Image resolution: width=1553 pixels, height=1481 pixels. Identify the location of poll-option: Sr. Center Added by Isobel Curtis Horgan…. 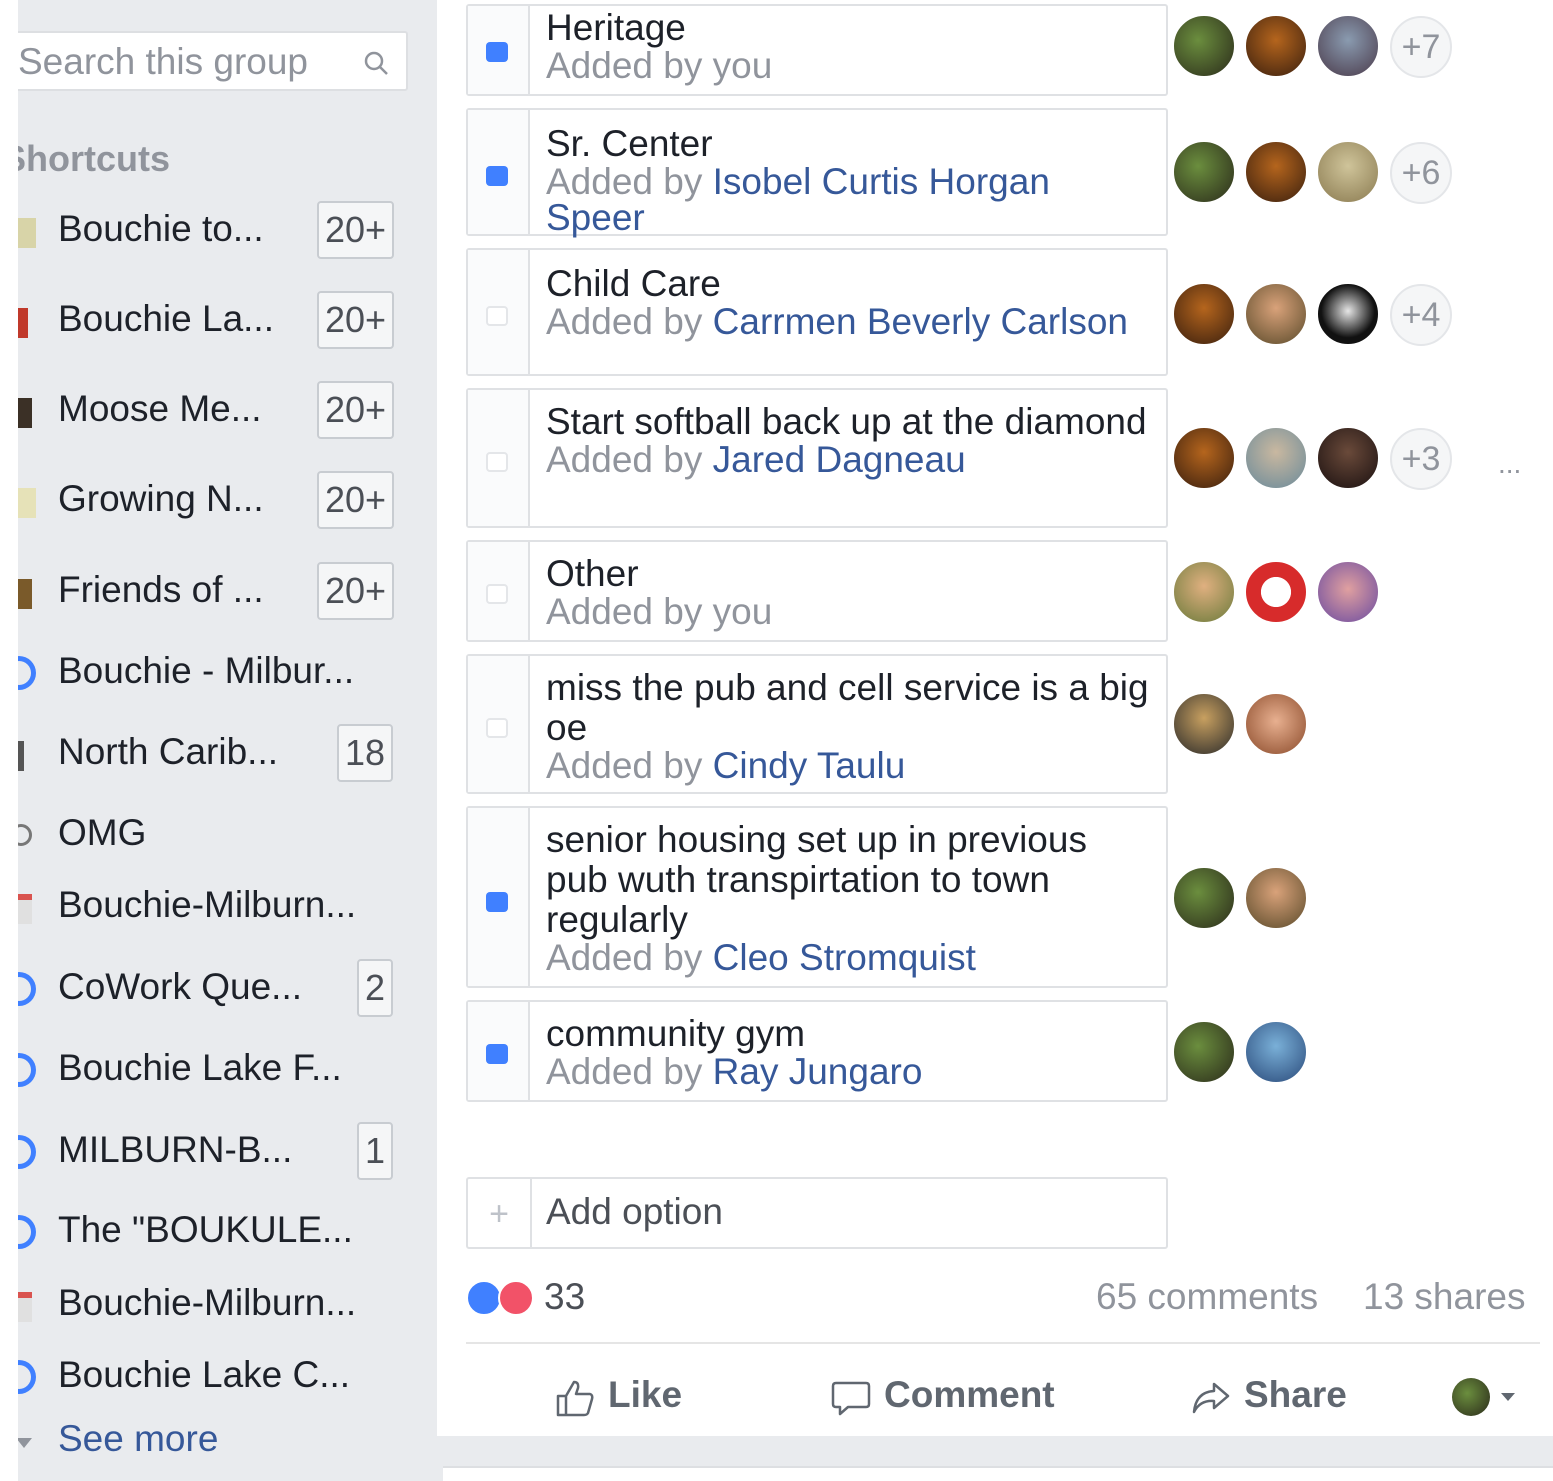
(817, 172).